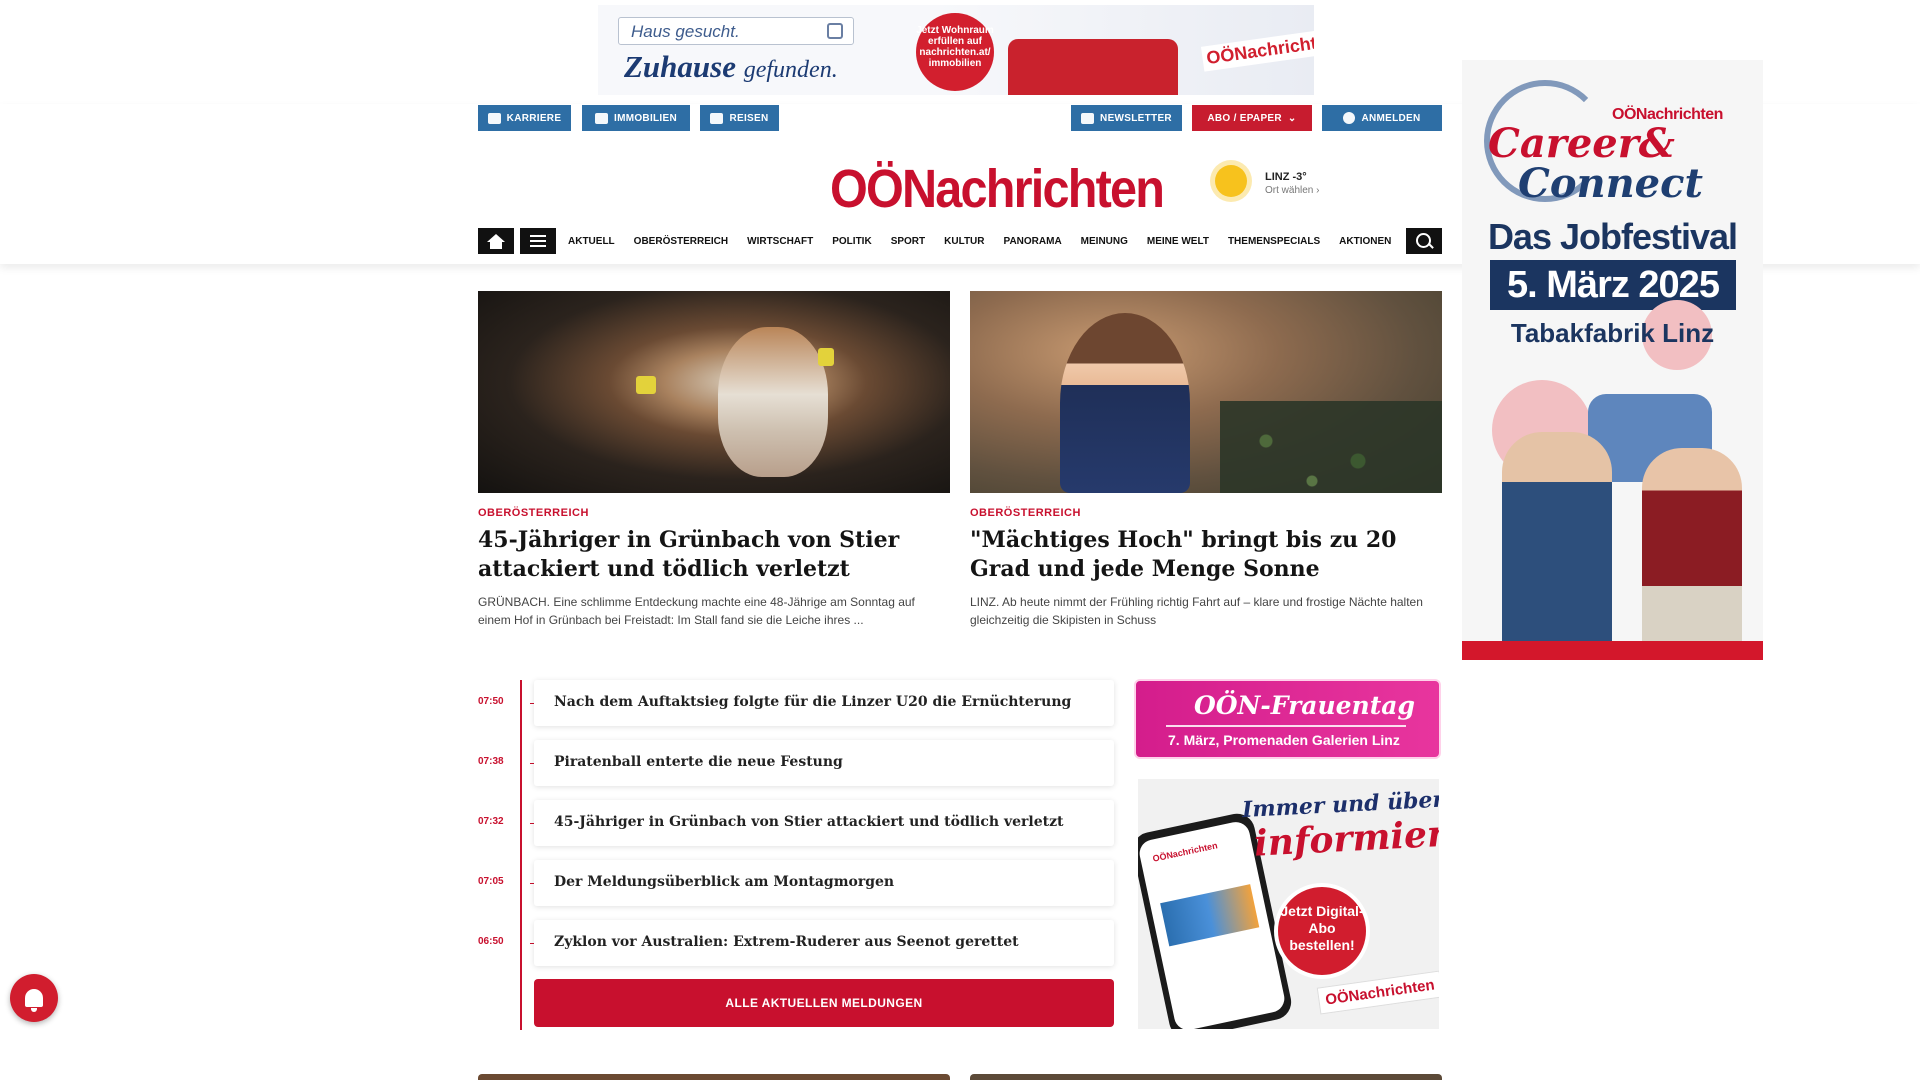 This screenshot has width=1920, height=1080. I want to click on timeline-card: Der Meldungsüberblick am Montagmorgen, so click(824, 883).